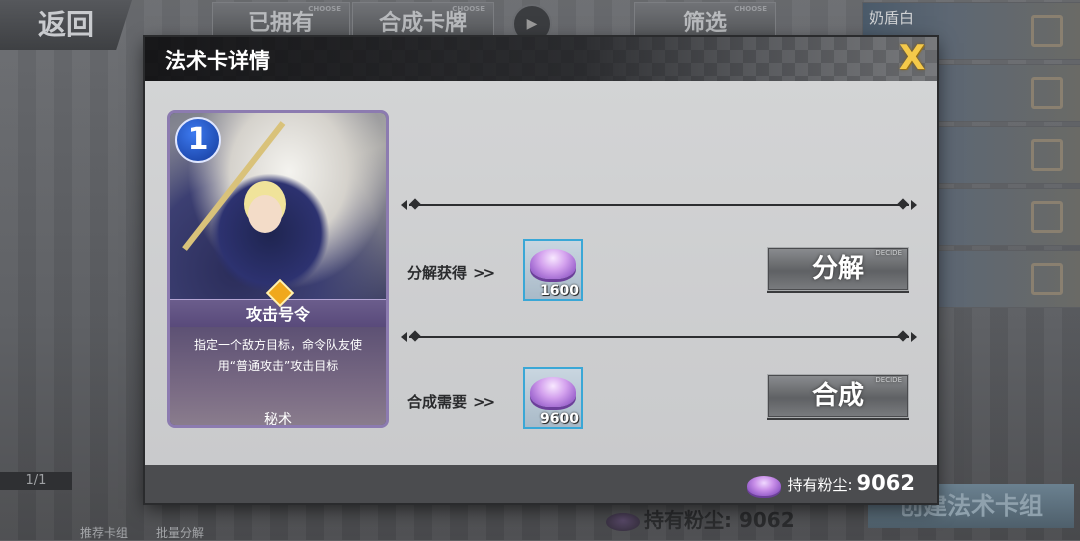 This screenshot has height=541, width=1080. What do you see at coordinates (688, 520) in the screenshot?
I see `background-dust-label: 持有粉尘:` at bounding box center [688, 520].